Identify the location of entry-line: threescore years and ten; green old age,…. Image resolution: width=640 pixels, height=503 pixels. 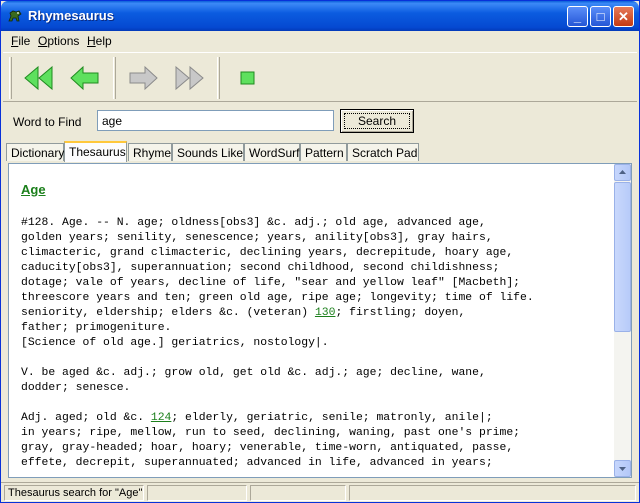
(277, 298).